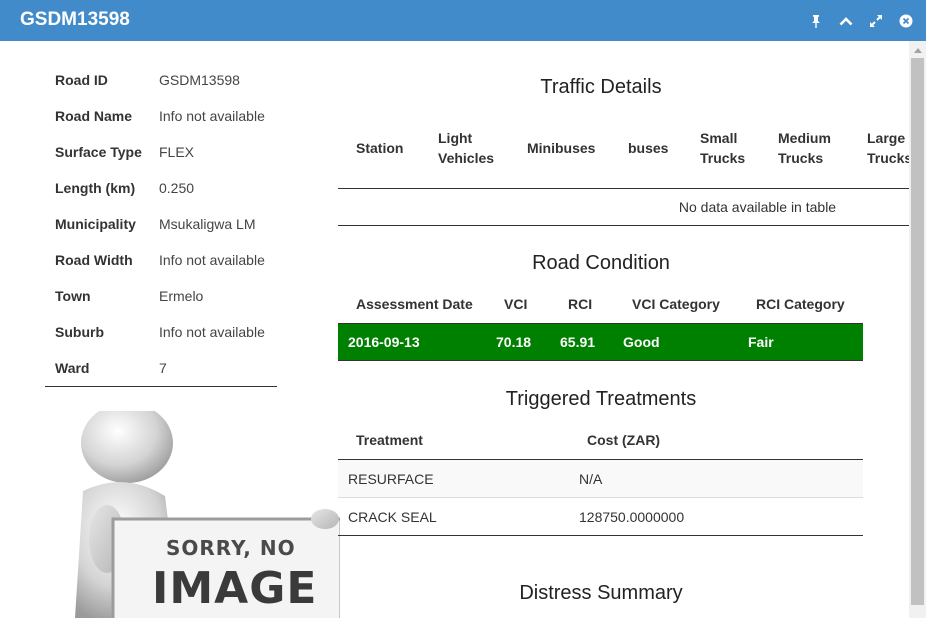  What do you see at coordinates (601, 87) in the screenshot?
I see `traffic-details-title: Traffic Details` at bounding box center [601, 87].